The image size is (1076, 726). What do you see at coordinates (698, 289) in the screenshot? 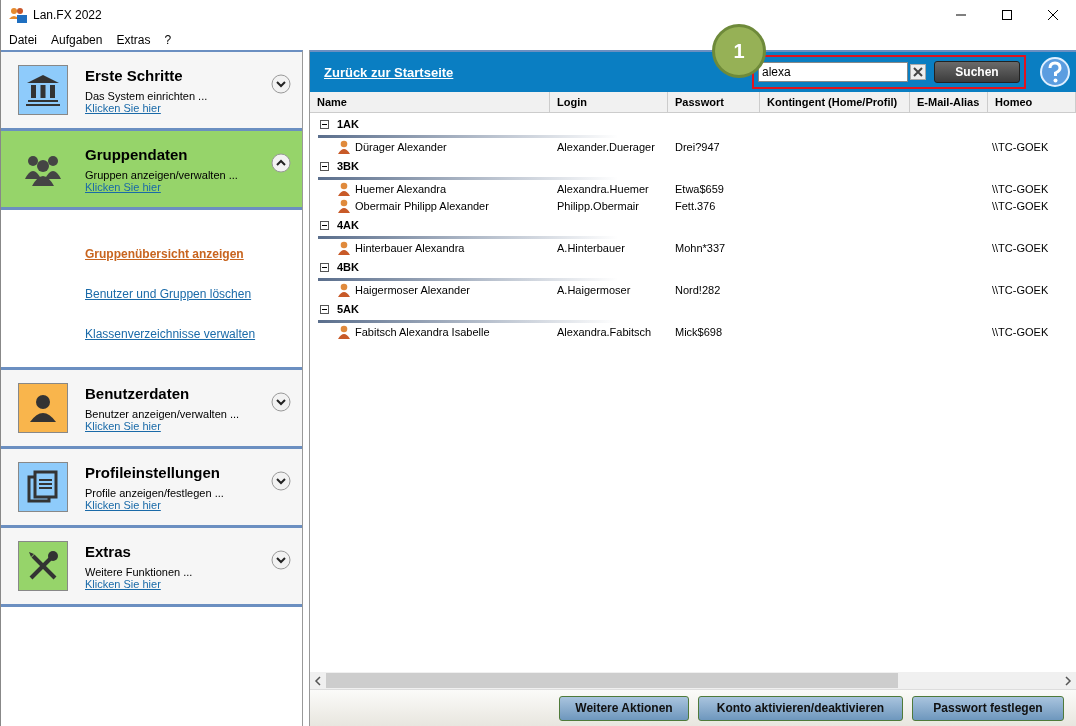
I see `table-cell-text: Nord!282` at bounding box center [698, 289].